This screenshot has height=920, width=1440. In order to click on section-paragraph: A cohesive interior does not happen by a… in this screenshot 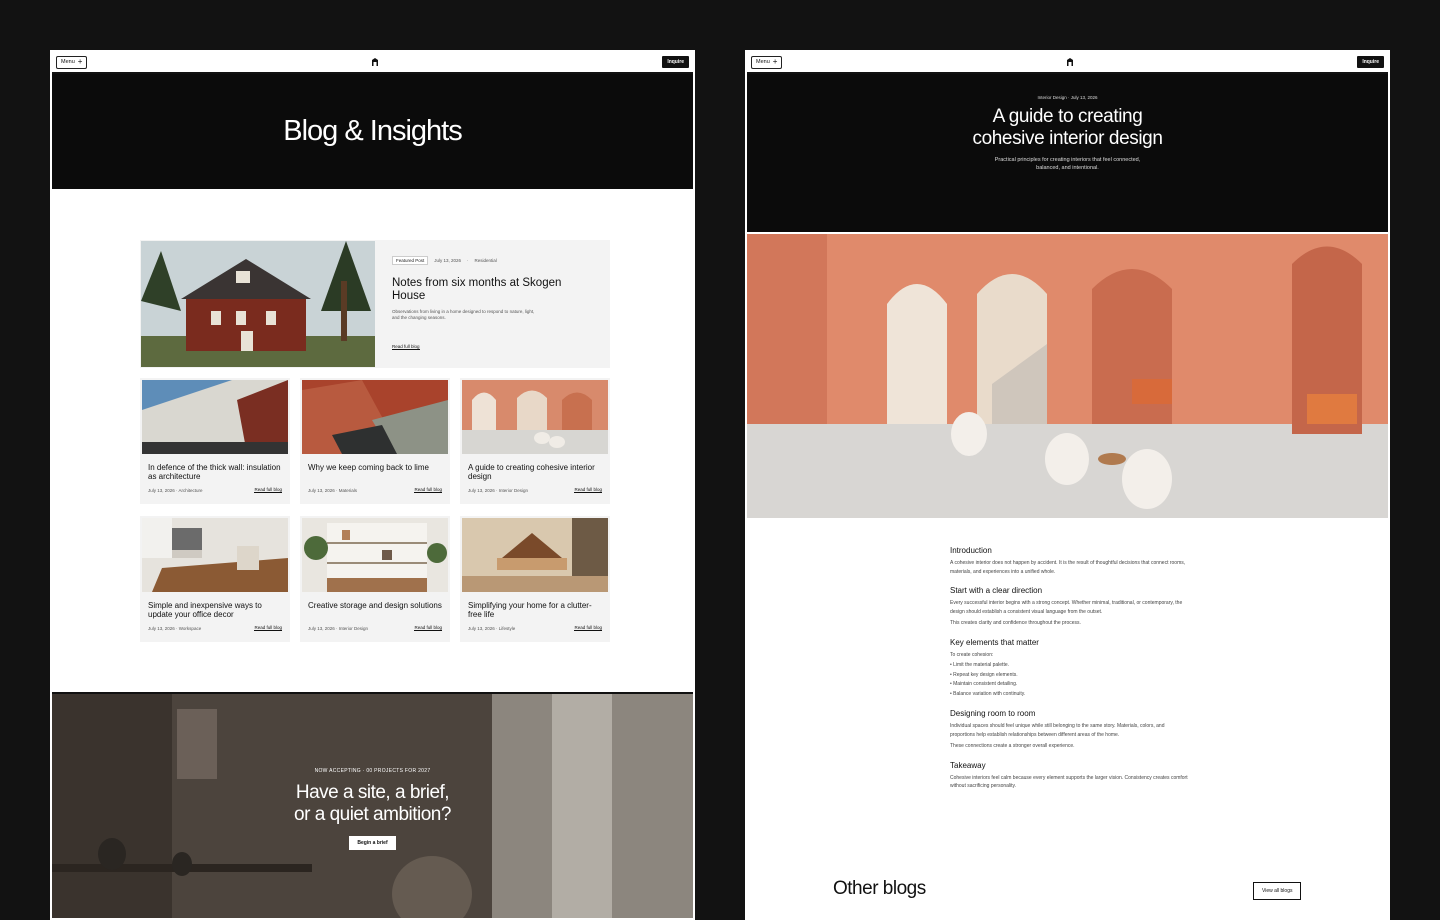, I will do `click(1068, 567)`.